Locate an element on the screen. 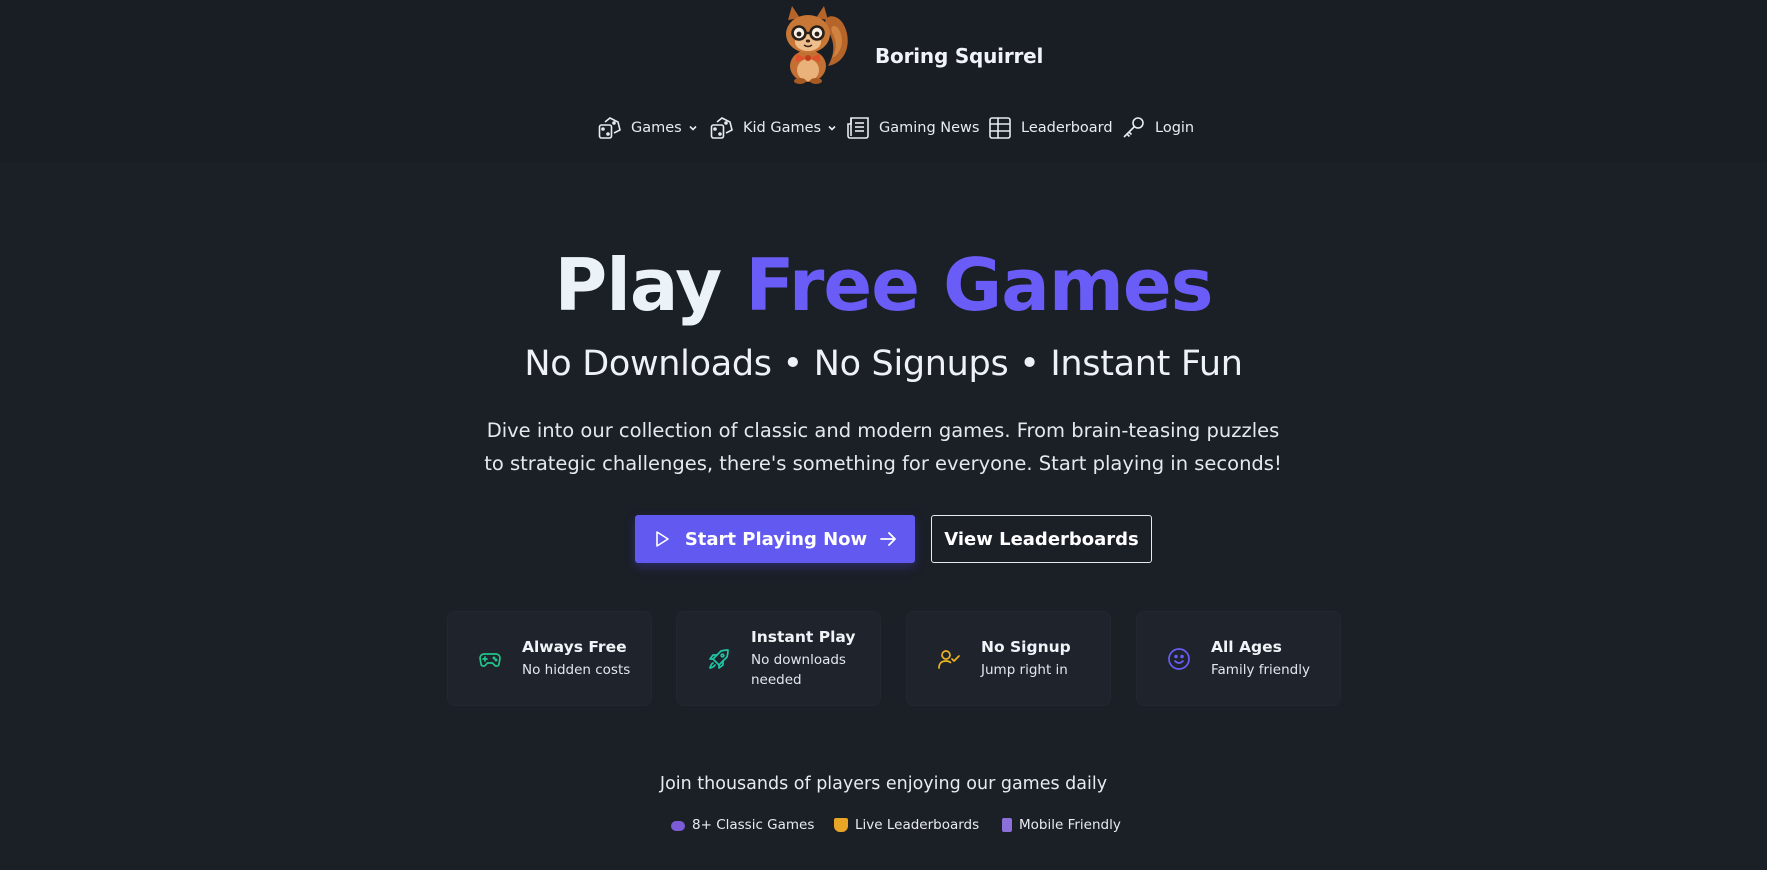 The image size is (1767, 870). hero-title-accent: Free Games is located at coordinates (979, 285).